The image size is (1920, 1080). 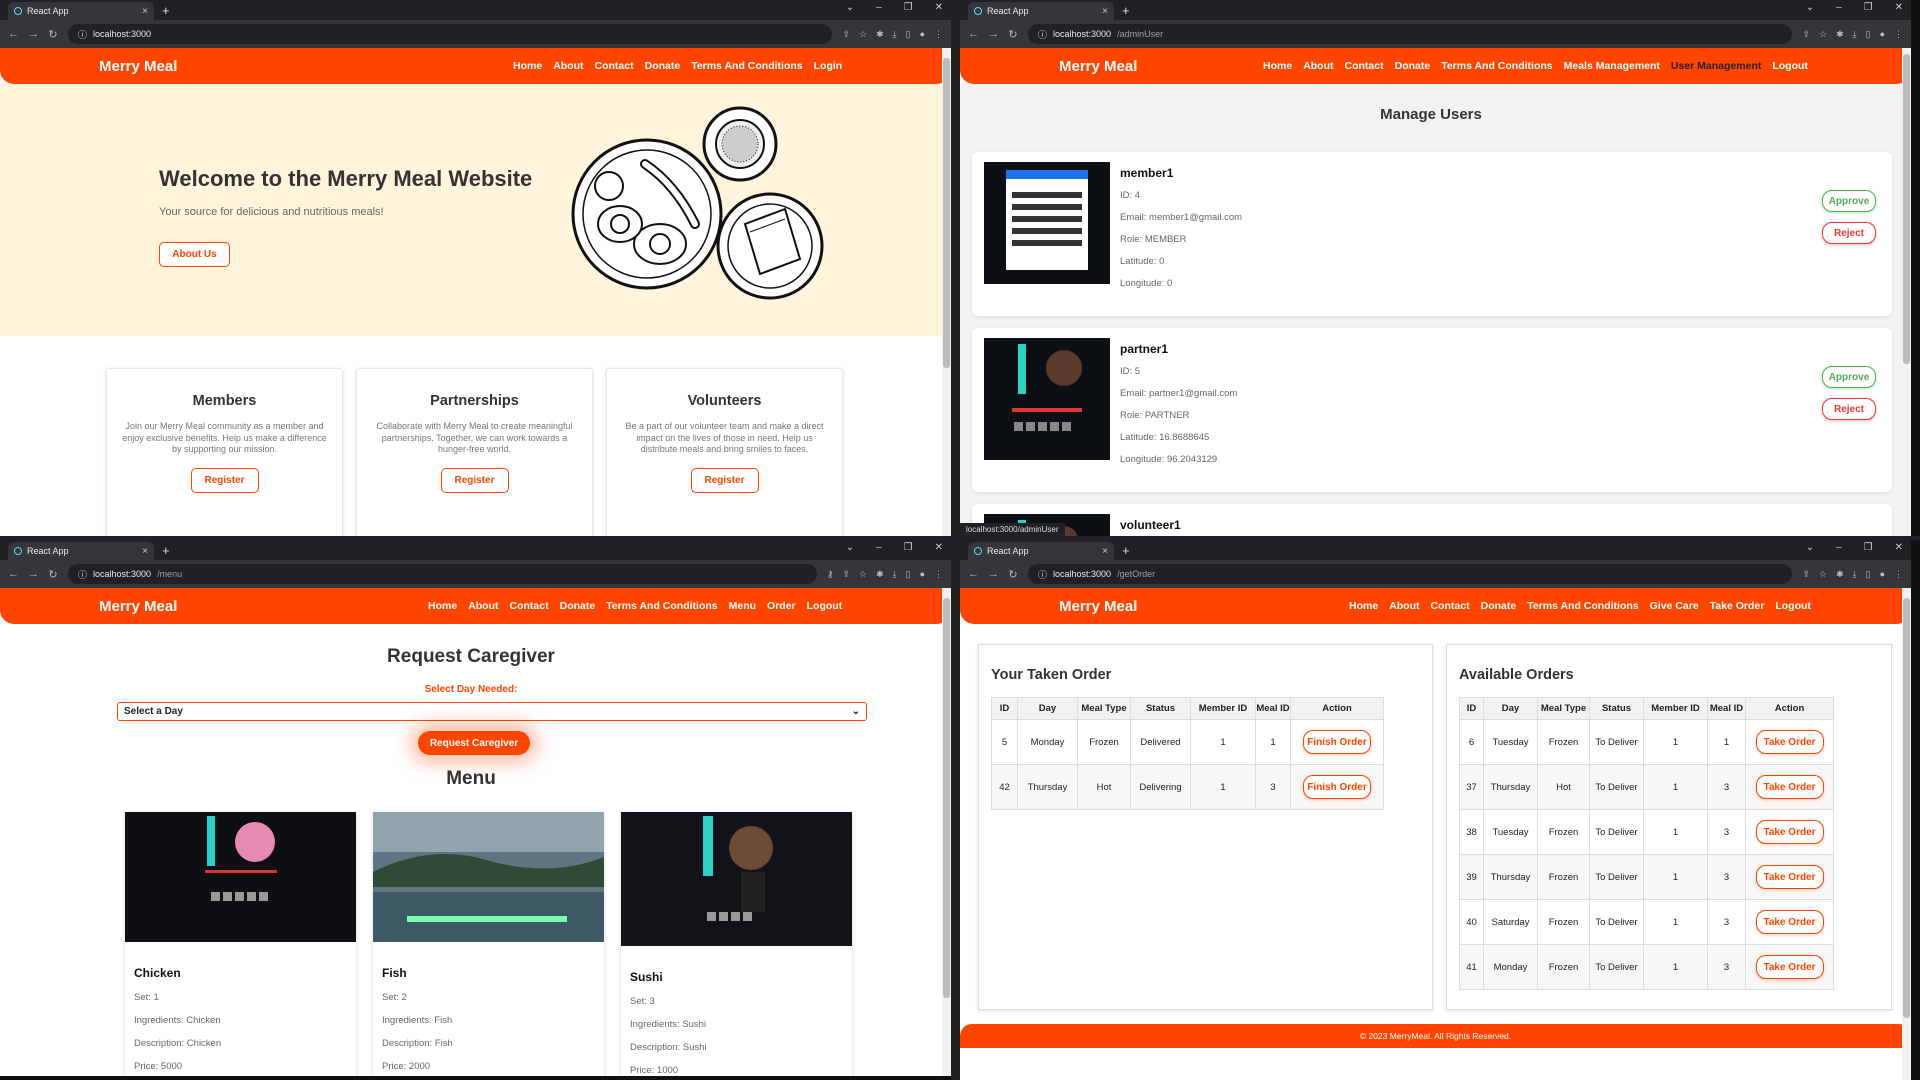 What do you see at coordinates (442, 574) in the screenshot?
I see `address-bar: ⓘ localhost:3000/menu` at bounding box center [442, 574].